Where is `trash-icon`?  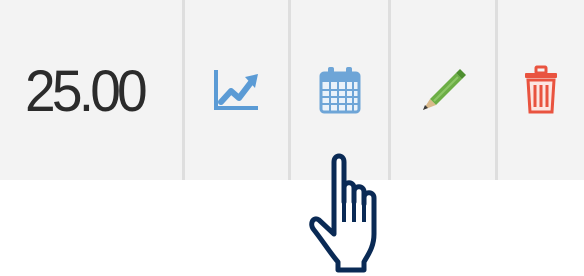
trash-icon is located at coordinates (541, 89).